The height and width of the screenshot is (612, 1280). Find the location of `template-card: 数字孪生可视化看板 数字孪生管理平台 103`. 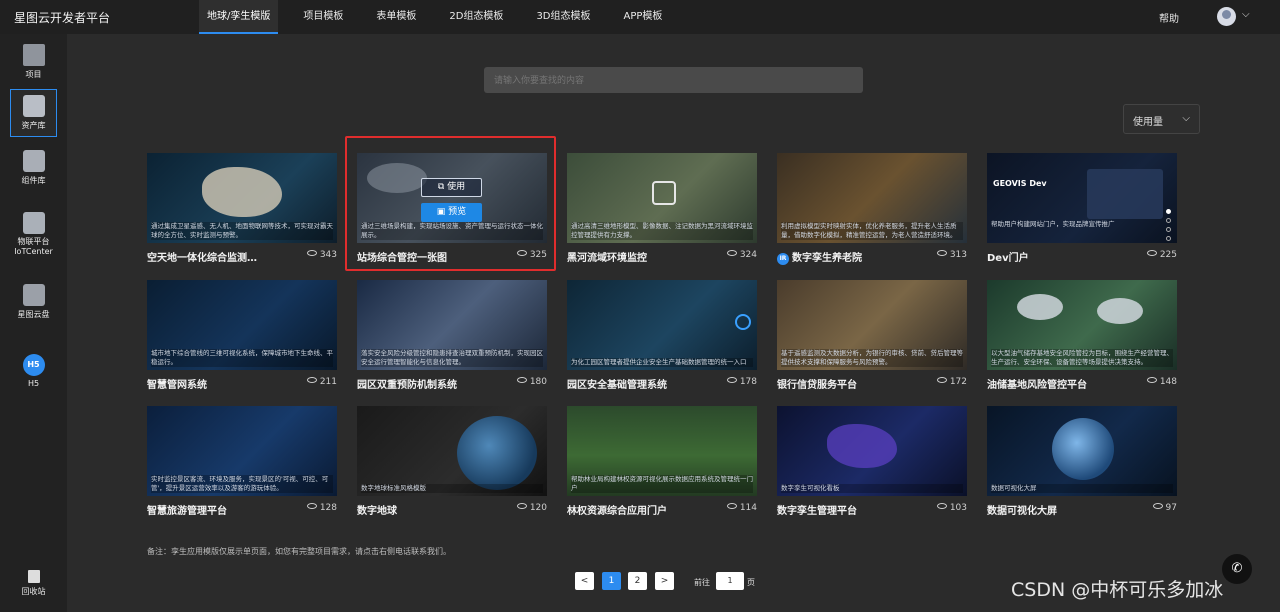

template-card: 数字孪生可视化看板 数字孪生管理平台 103 is located at coordinates (872, 462).